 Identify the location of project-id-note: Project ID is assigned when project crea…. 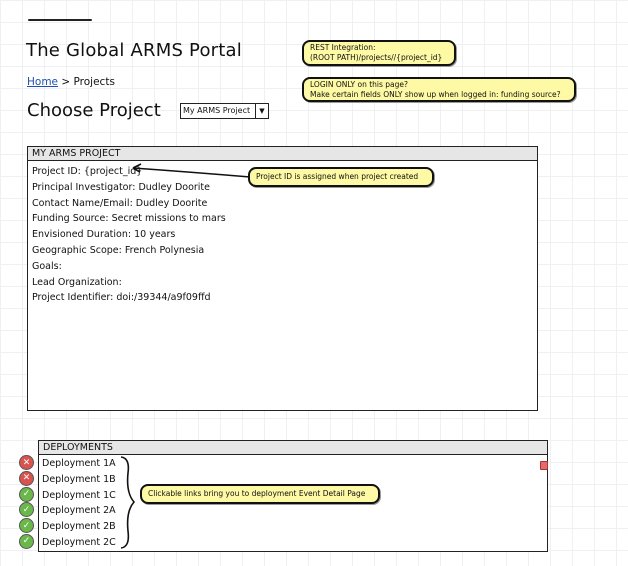
(341, 177).